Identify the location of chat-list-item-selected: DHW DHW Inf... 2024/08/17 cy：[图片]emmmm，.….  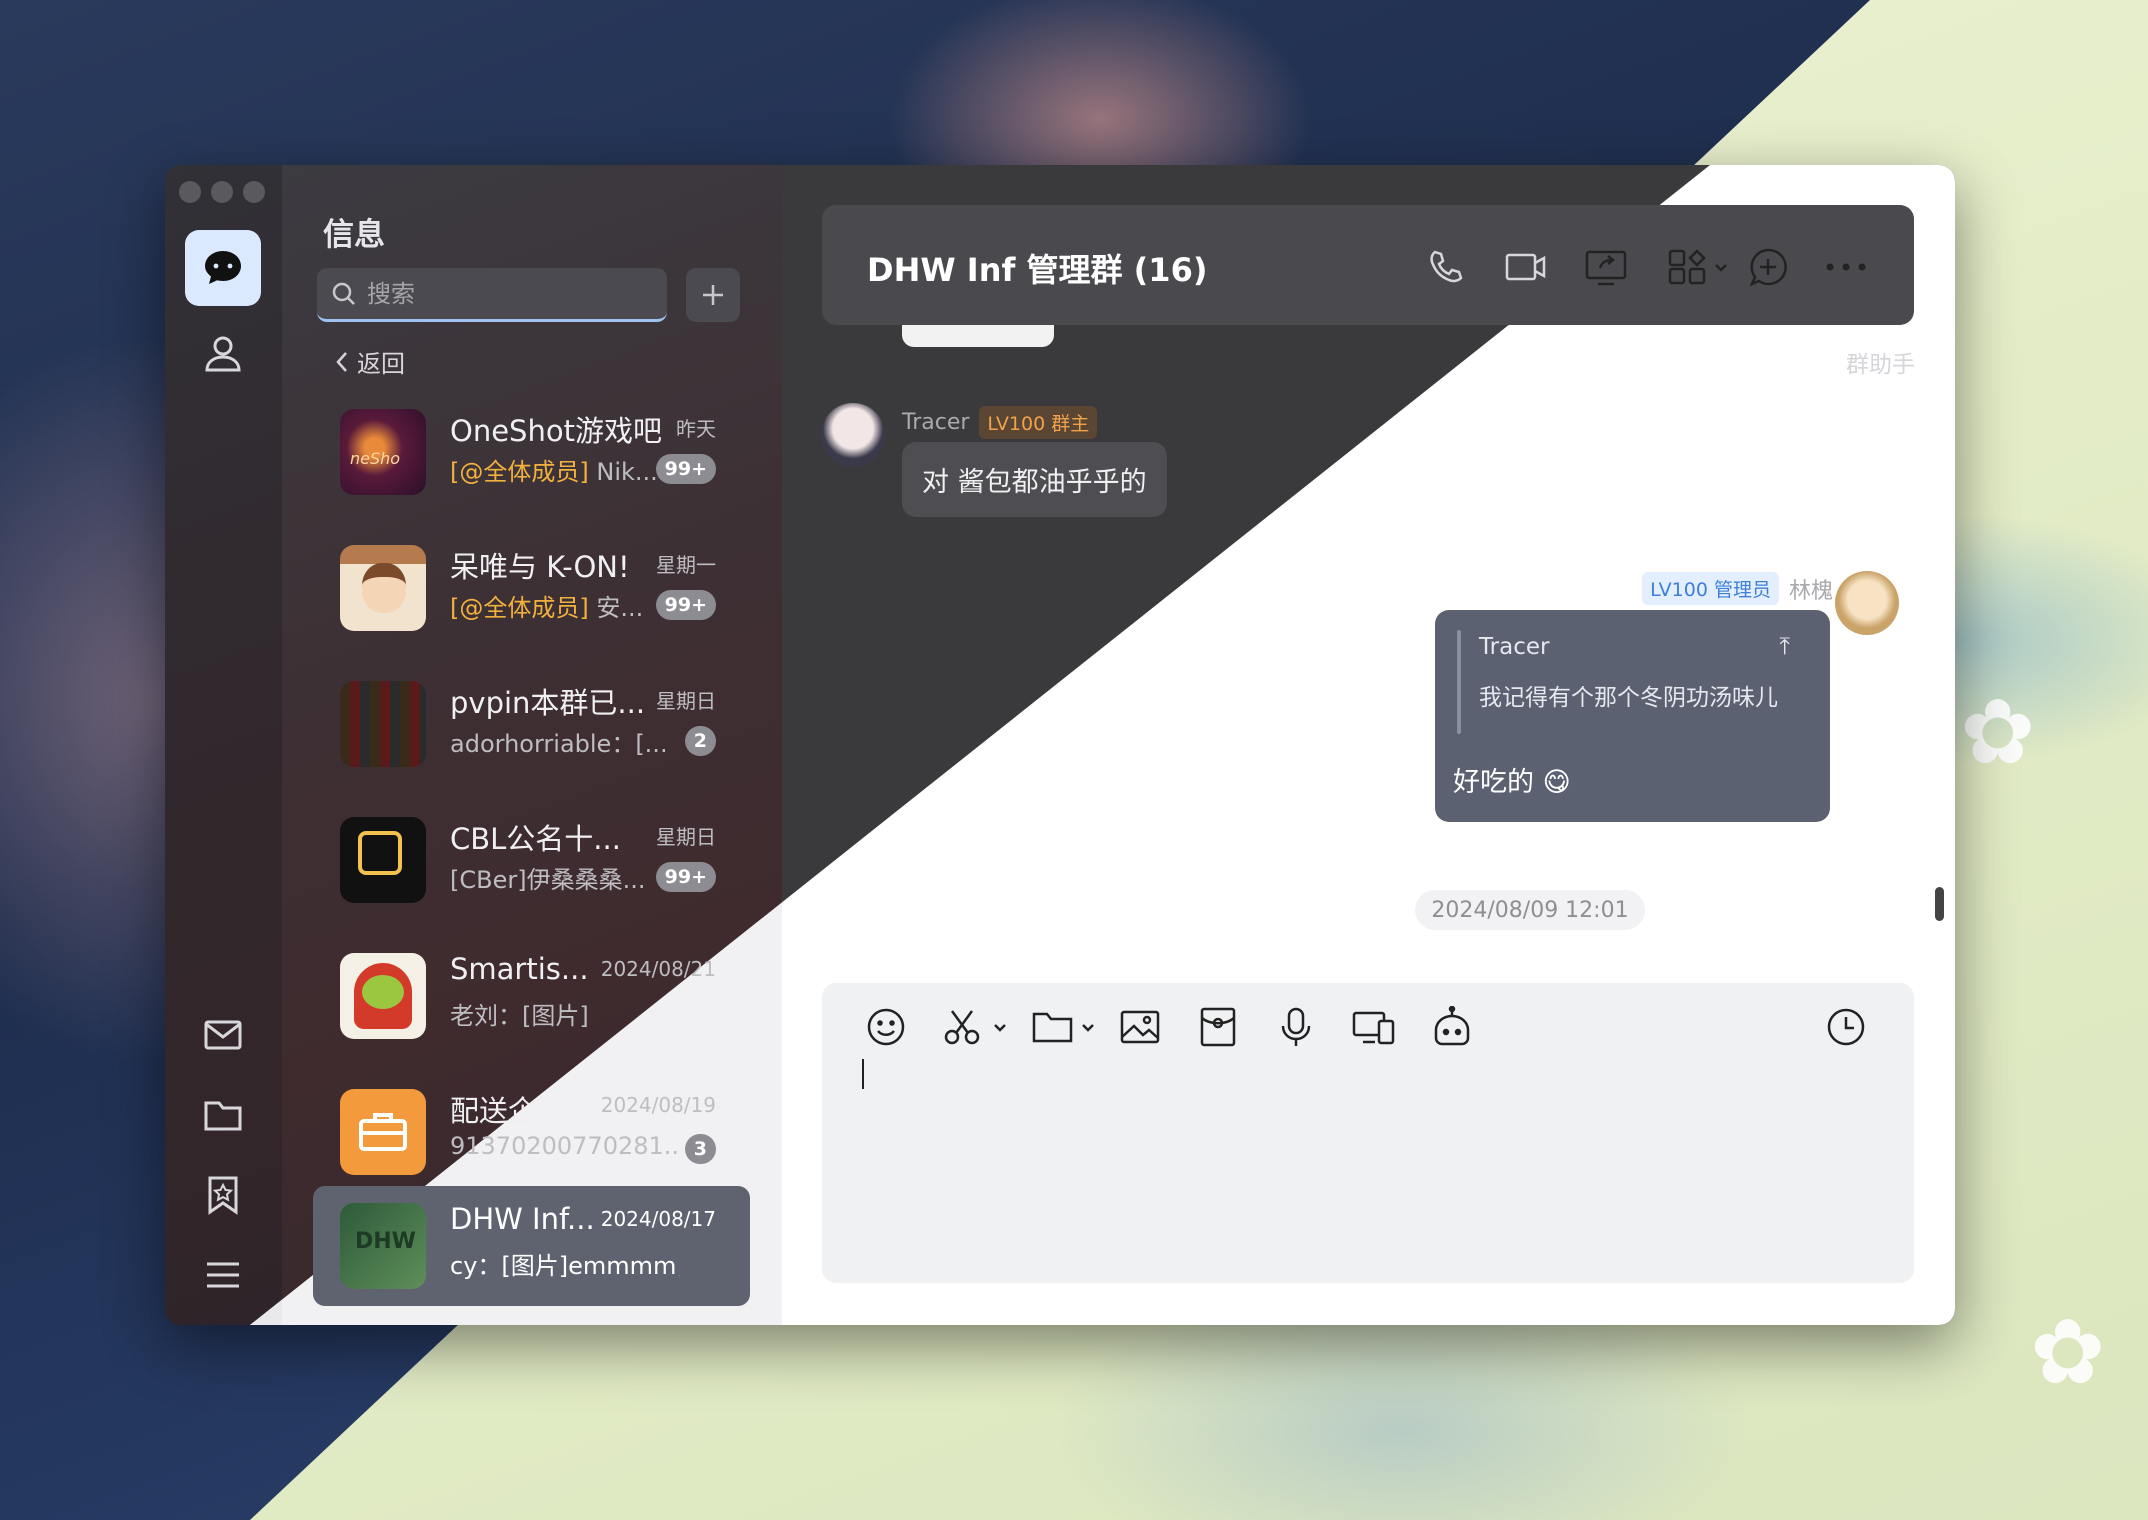
(531, 1246).